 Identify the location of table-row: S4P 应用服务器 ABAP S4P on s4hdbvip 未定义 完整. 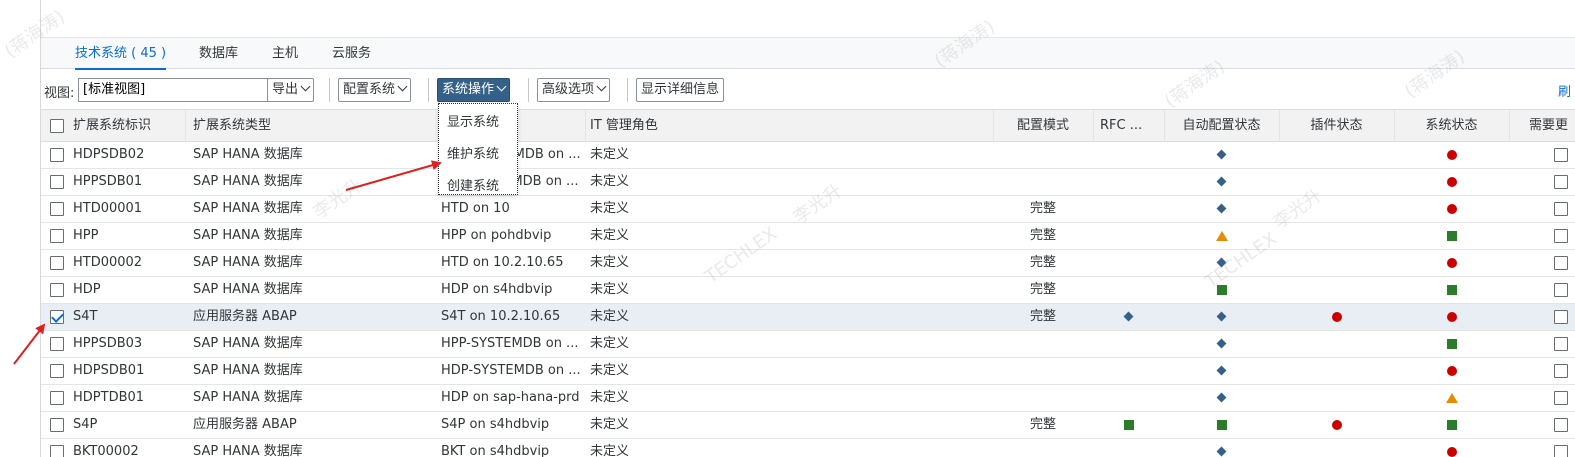
(808, 425).